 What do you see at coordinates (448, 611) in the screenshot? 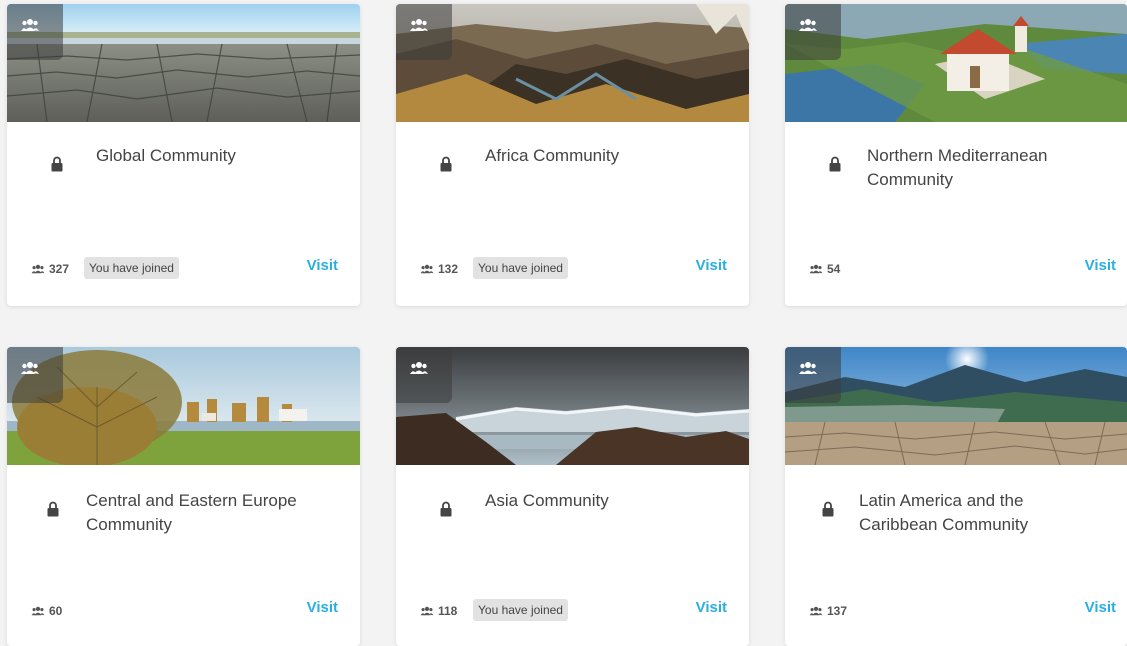
I see `members-count: 118` at bounding box center [448, 611].